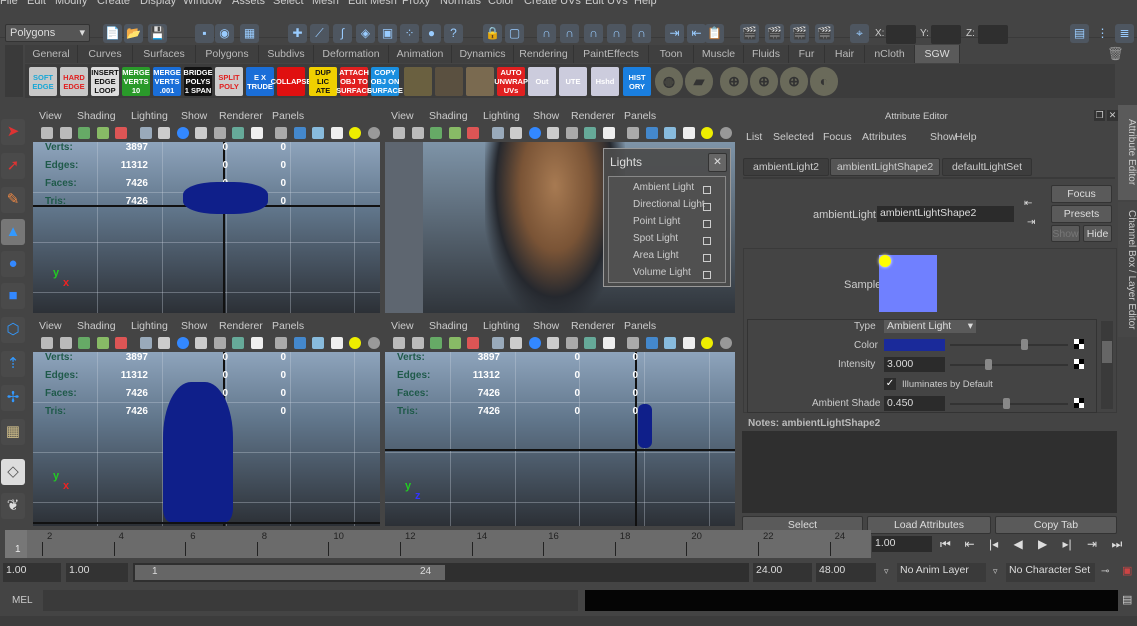  I want to click on go-to-start-button: ⏮, so click(945, 544).